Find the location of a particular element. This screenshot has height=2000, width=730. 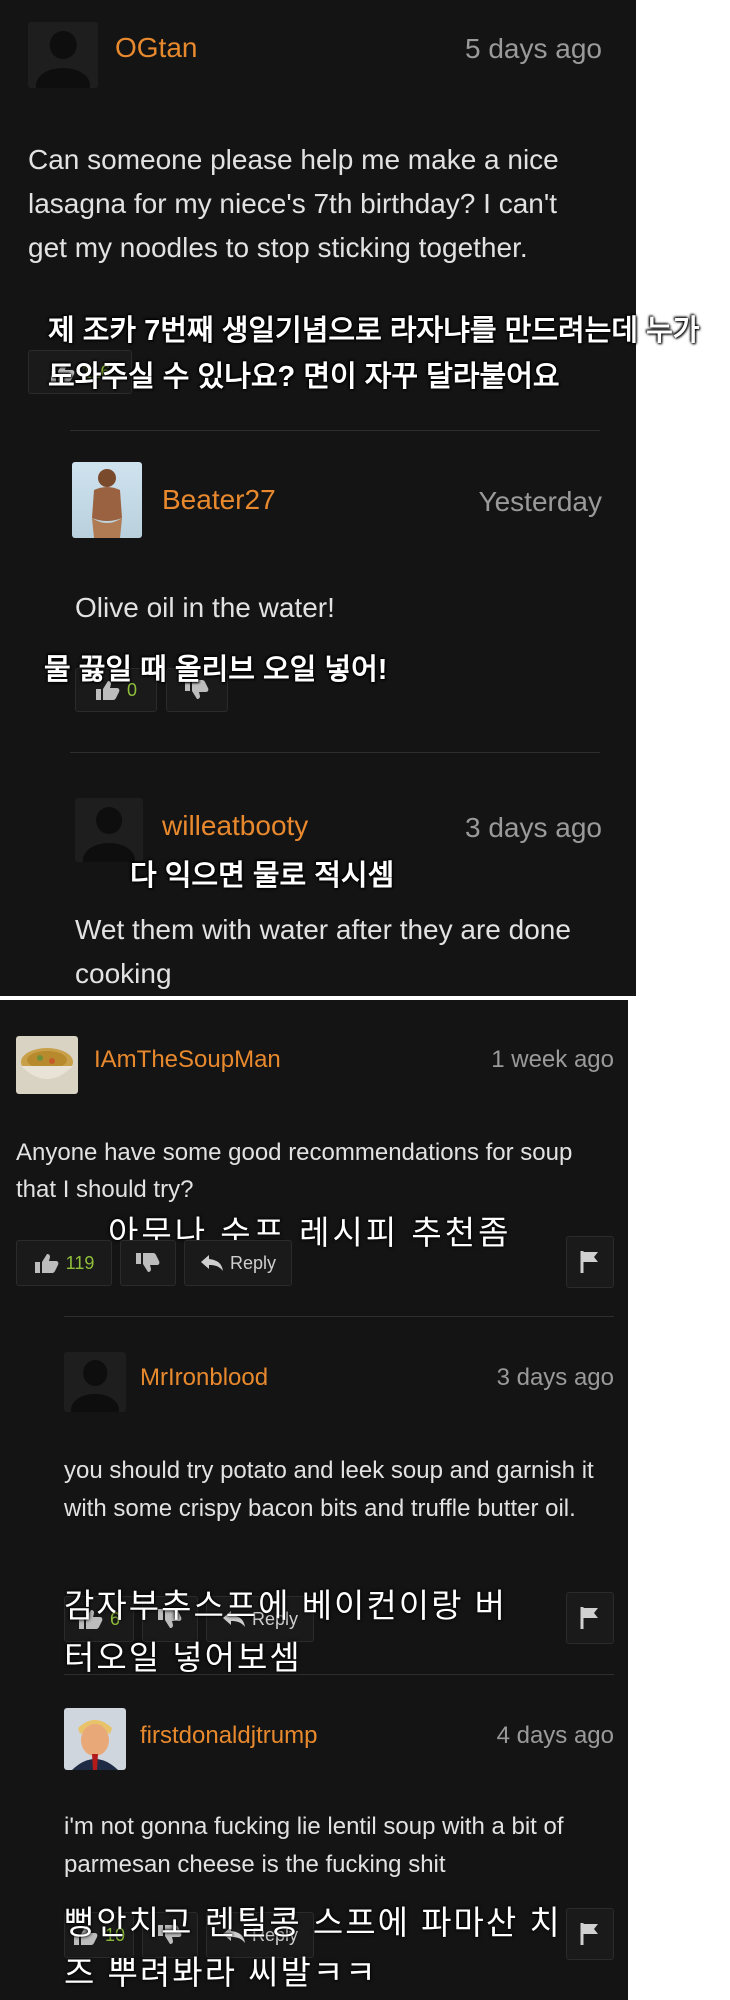

avatar-portrait-icon is located at coordinates (95, 1745).